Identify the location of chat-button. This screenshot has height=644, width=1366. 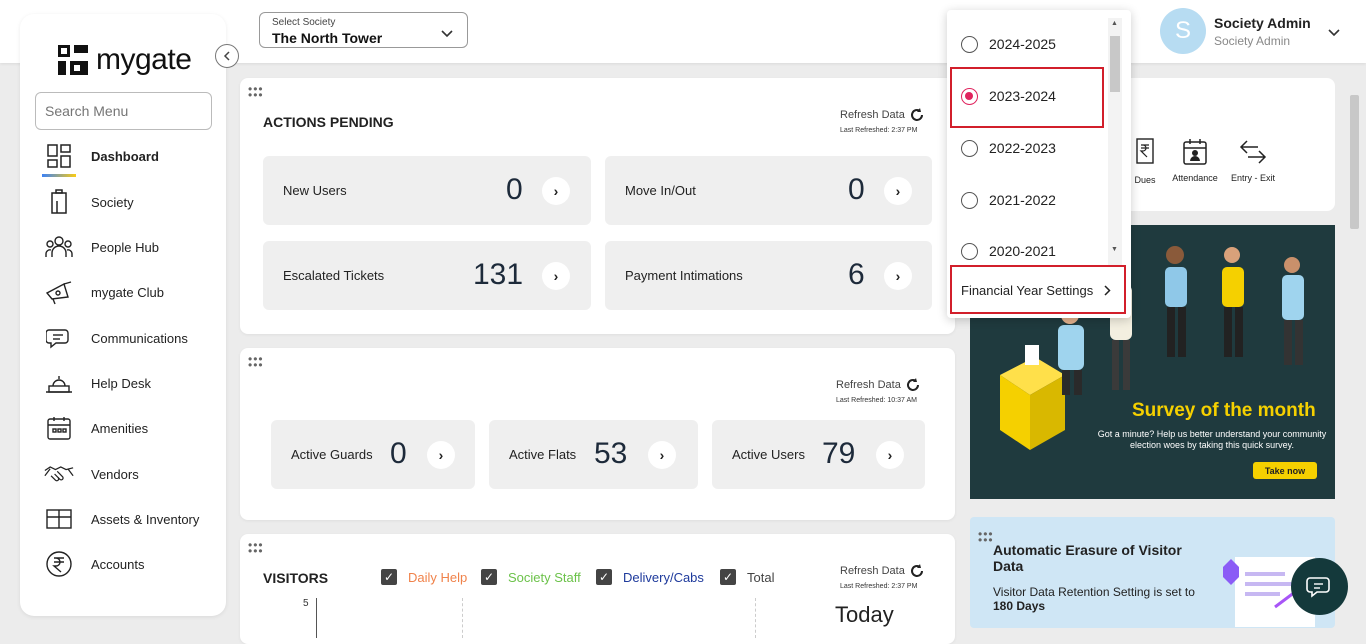
(1319, 586).